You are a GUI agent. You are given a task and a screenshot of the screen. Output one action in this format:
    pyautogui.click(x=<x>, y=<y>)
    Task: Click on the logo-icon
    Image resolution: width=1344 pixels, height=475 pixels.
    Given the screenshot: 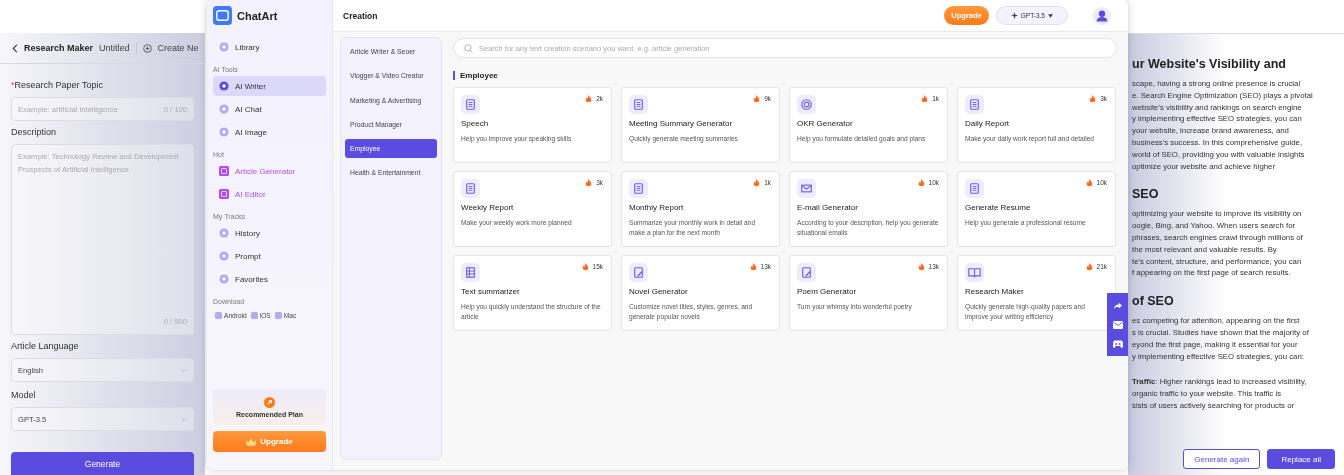 What is the action you would take?
    pyautogui.click(x=222, y=15)
    